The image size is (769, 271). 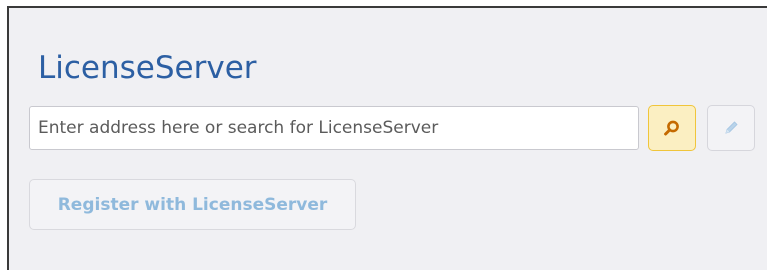 I want to click on register-with-licenseserver-button: Register with LicenseServer, so click(x=192, y=204).